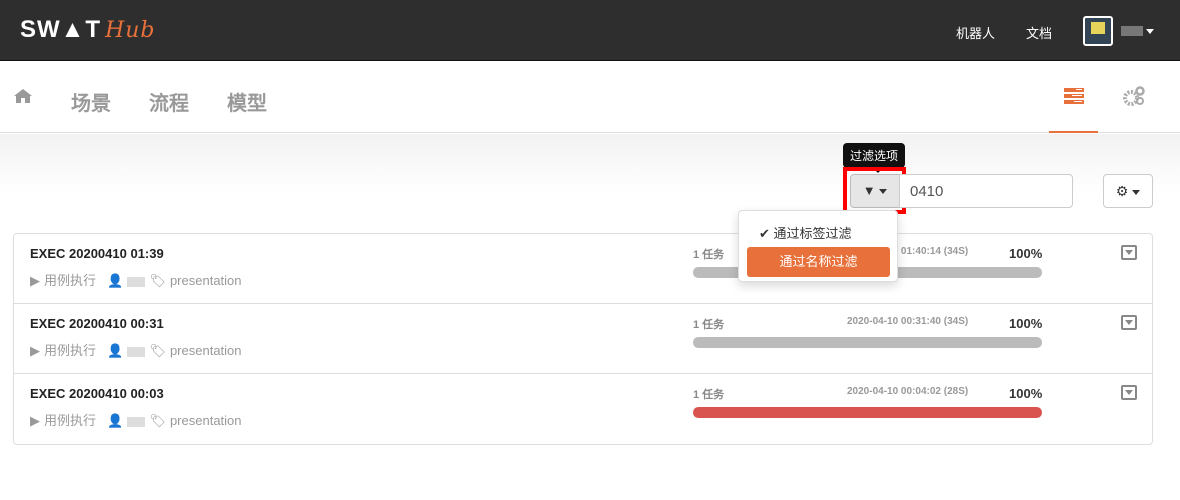 The width and height of the screenshot is (1180, 500). What do you see at coordinates (1136, 192) in the screenshot?
I see `caret-icon` at bounding box center [1136, 192].